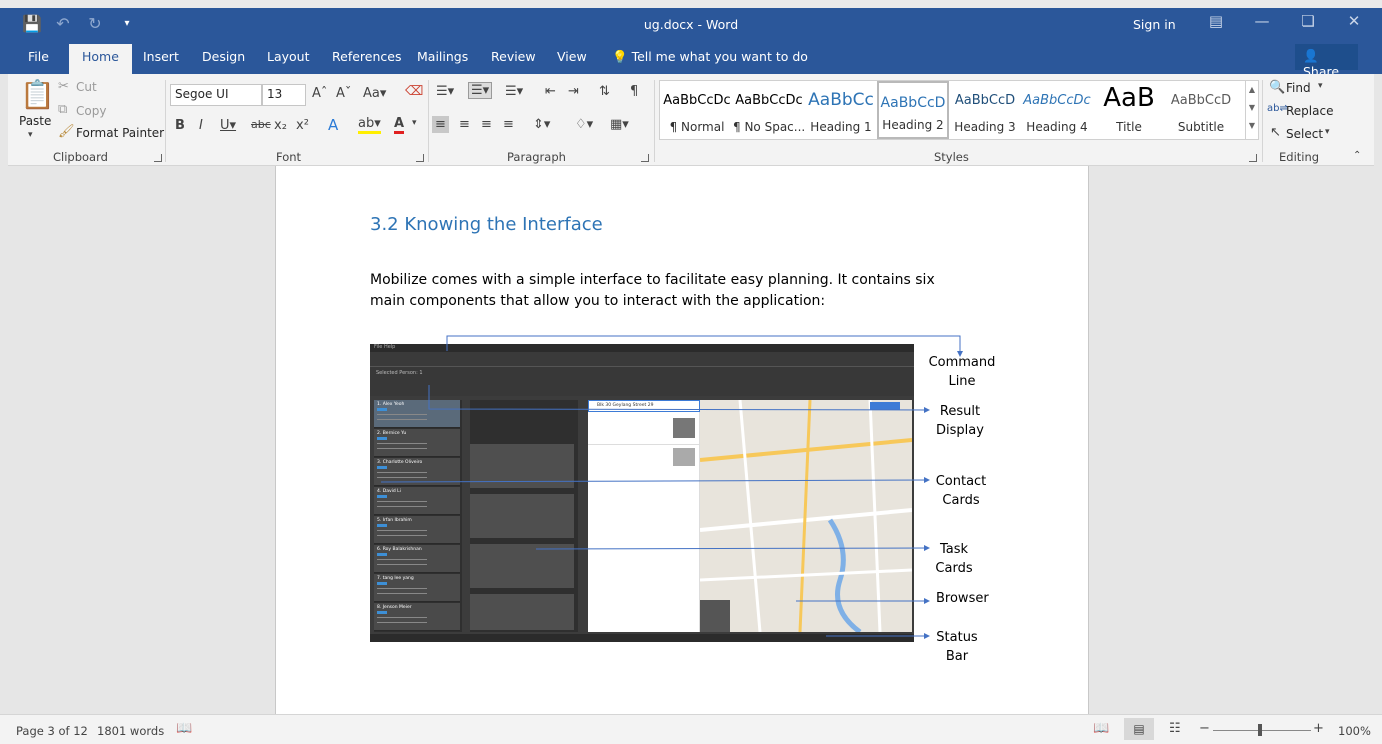 The height and width of the screenshot is (744, 1382). Describe the element at coordinates (414, 91) in the screenshot. I see `clear-formatting-icon: ⌫` at that location.